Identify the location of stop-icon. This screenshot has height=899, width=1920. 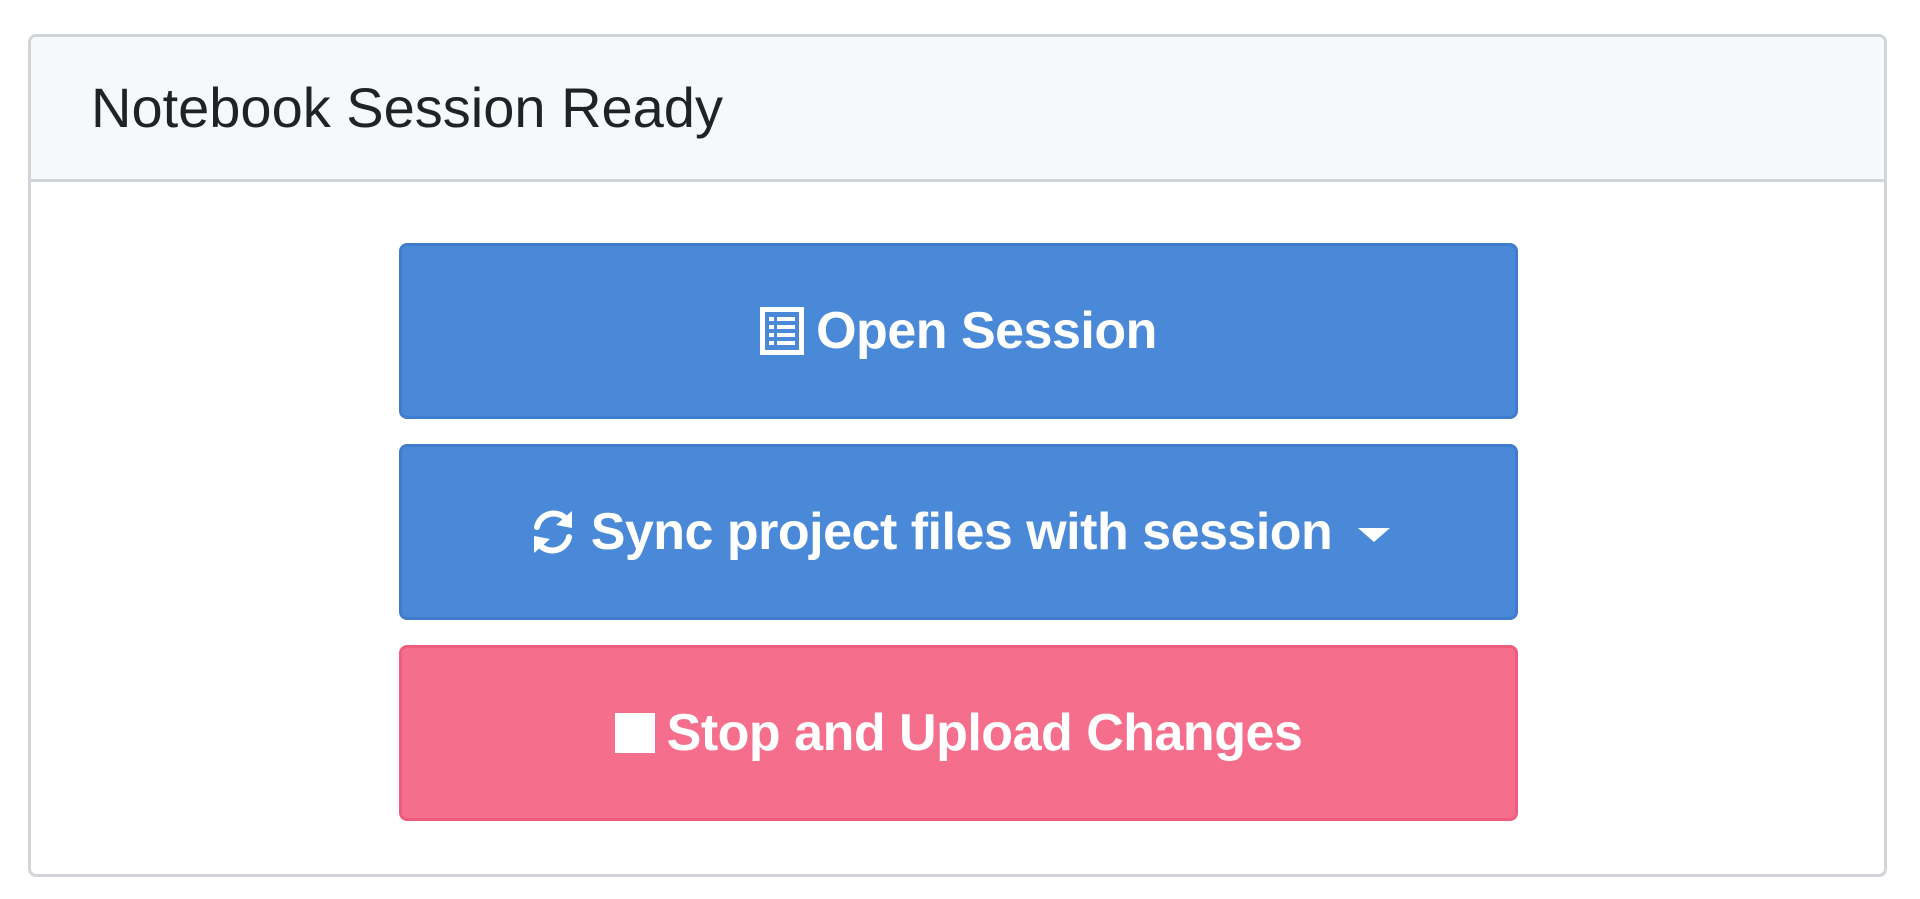
(634, 733).